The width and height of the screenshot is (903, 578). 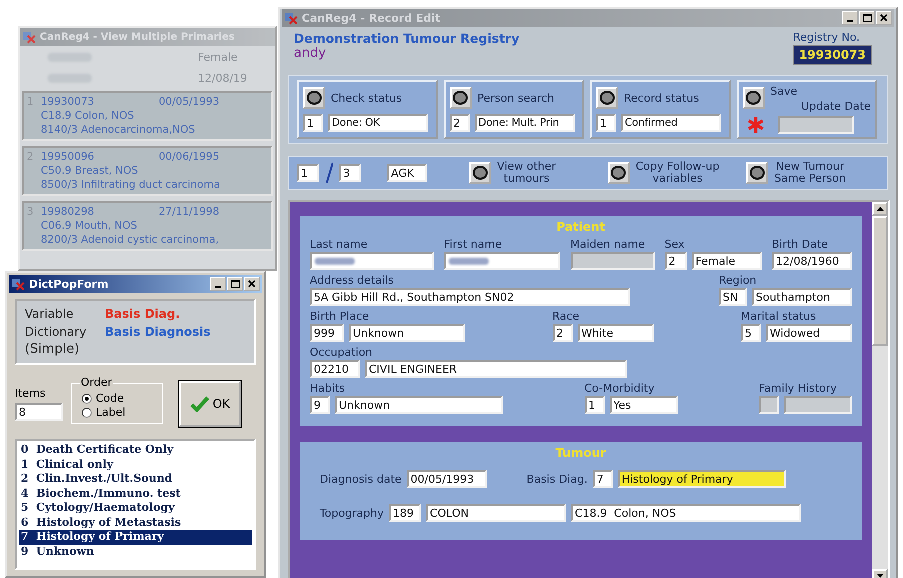 What do you see at coordinates (52, 350) in the screenshot?
I see `dictionary-type: (Simple)` at bounding box center [52, 350].